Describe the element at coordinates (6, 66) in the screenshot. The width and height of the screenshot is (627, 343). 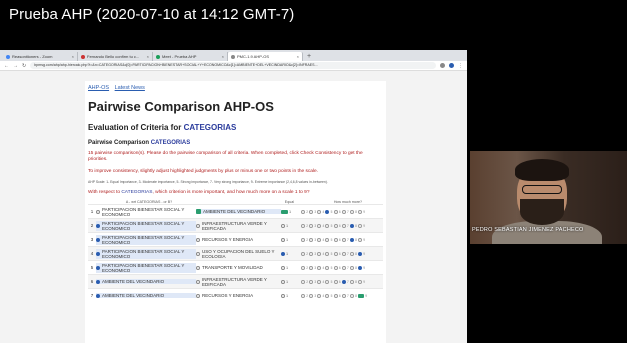
I see `back-icon: ←` at that location.